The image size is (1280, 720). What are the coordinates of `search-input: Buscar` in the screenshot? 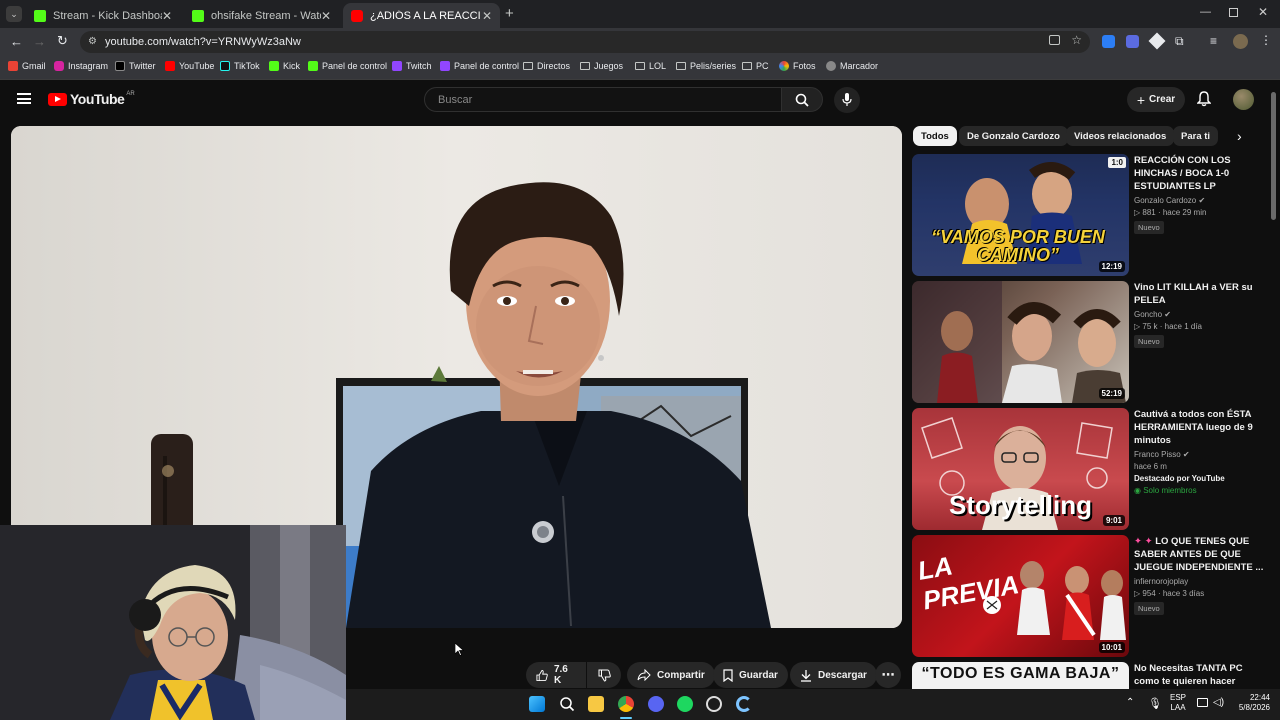 It's located at (603, 99).